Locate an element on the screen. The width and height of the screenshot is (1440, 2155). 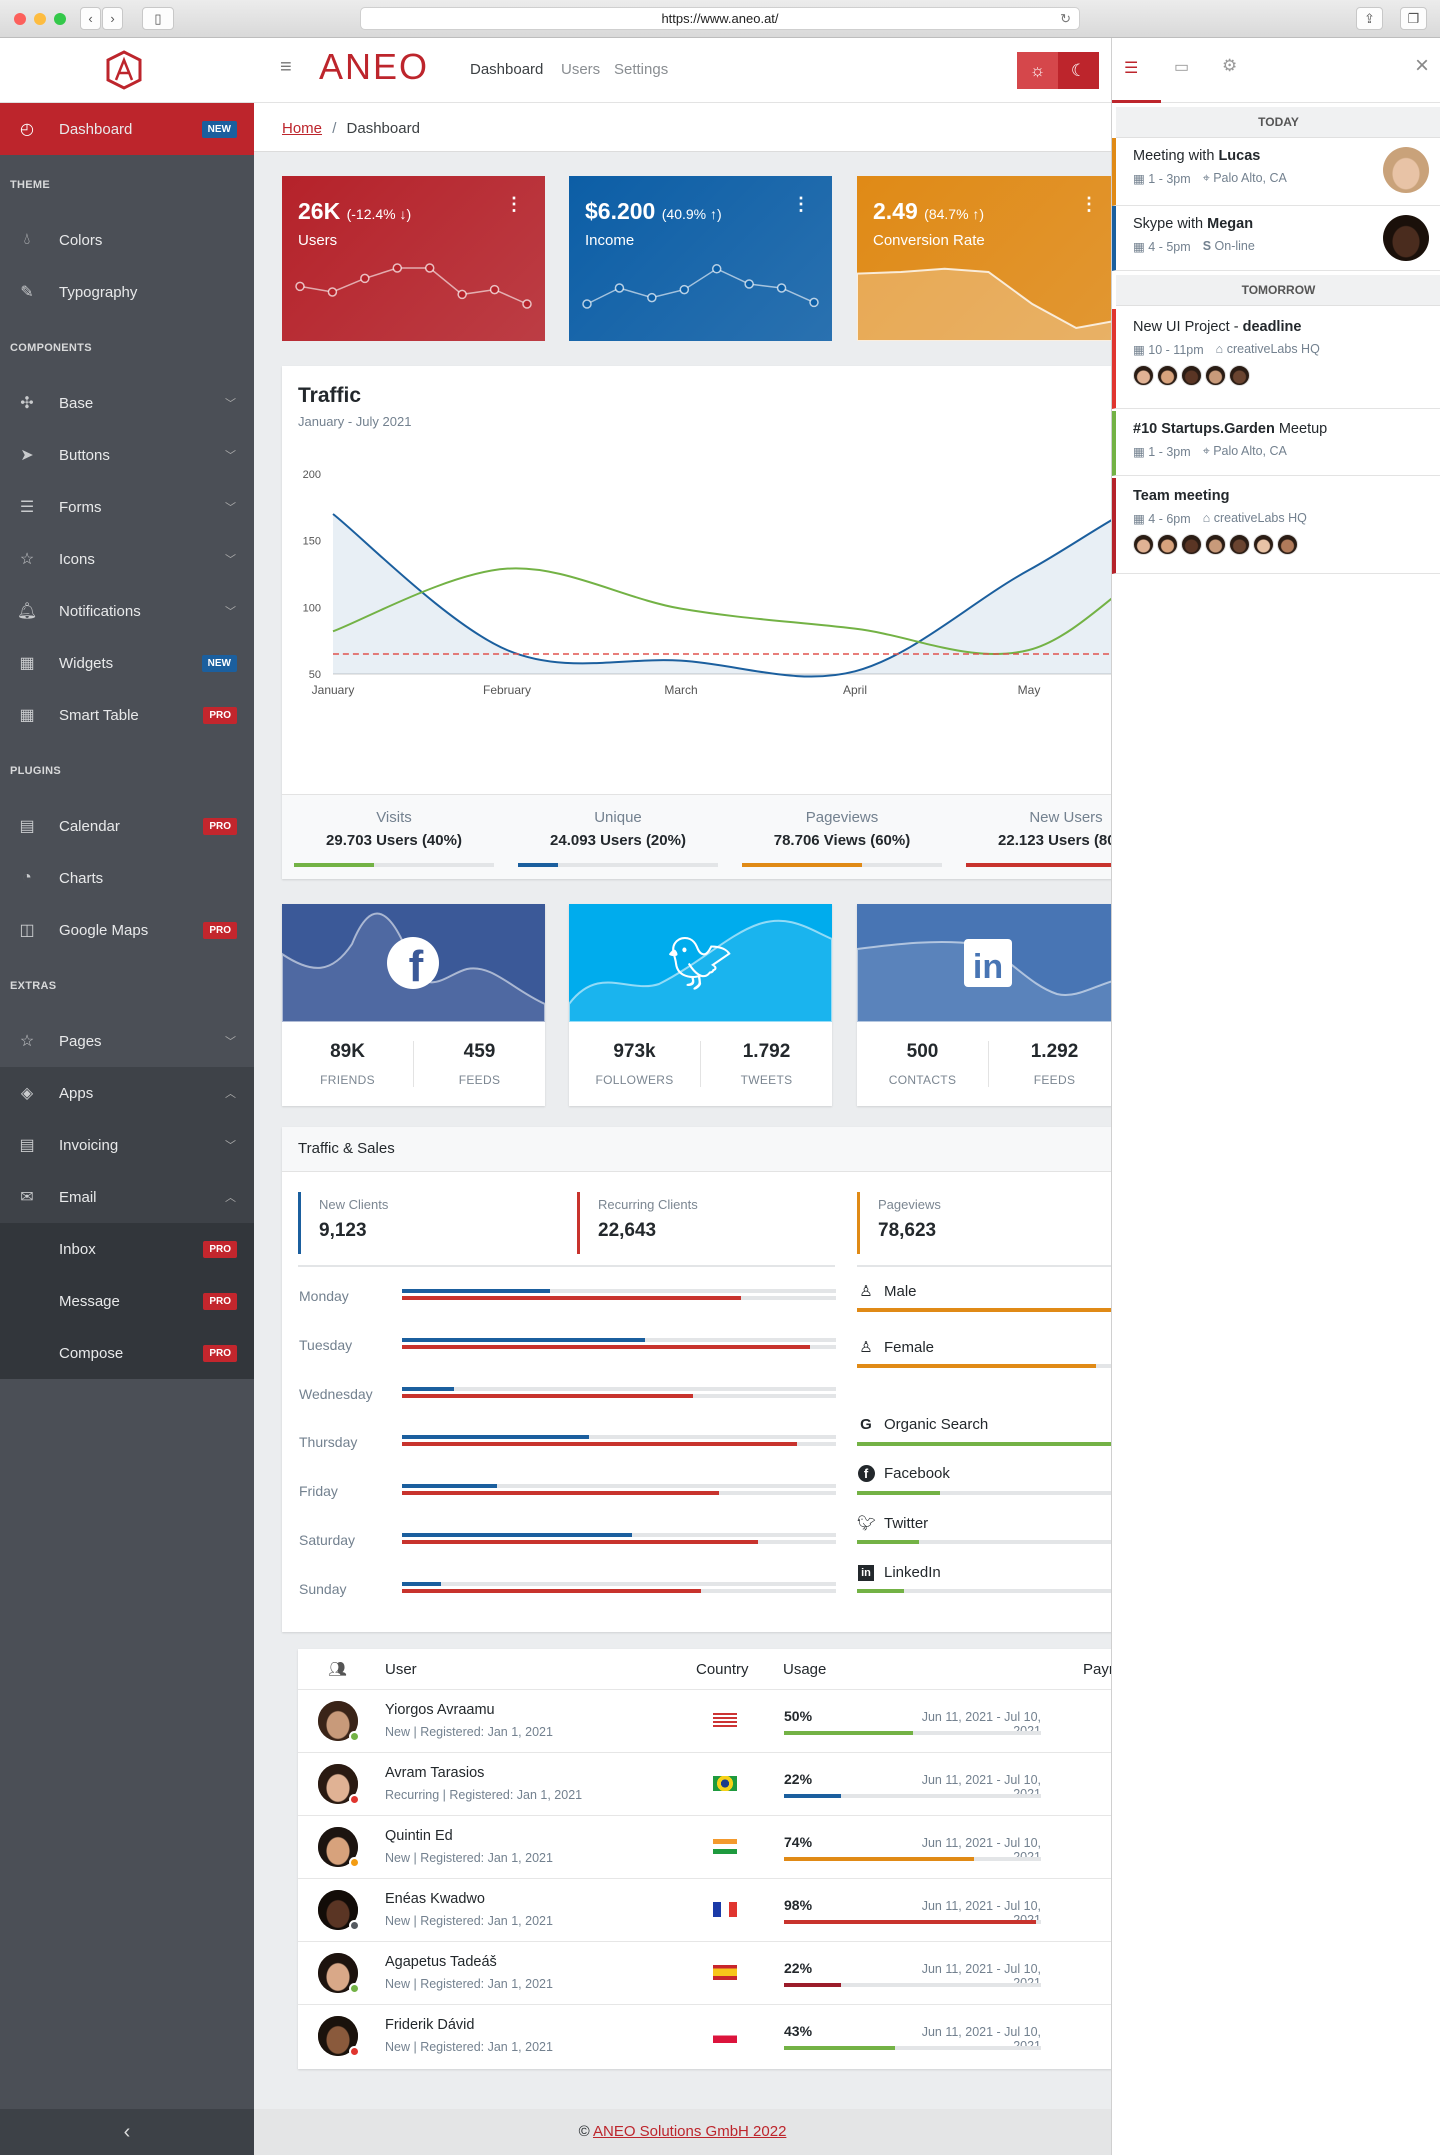
event-item: Skype with Megan ▦ 4 - 5pm S On-line is located at coordinates (1276, 238).